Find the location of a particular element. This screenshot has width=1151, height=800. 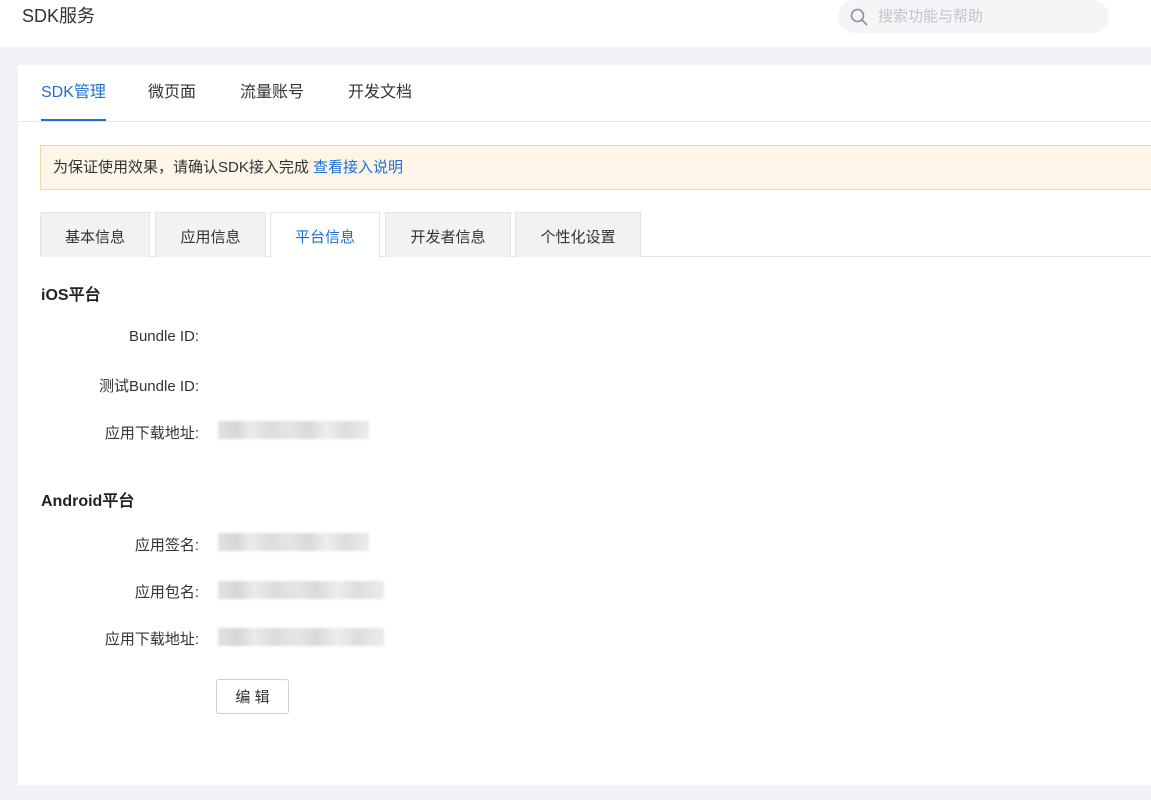

top-bar: SDK服务 is located at coordinates (575, 23).